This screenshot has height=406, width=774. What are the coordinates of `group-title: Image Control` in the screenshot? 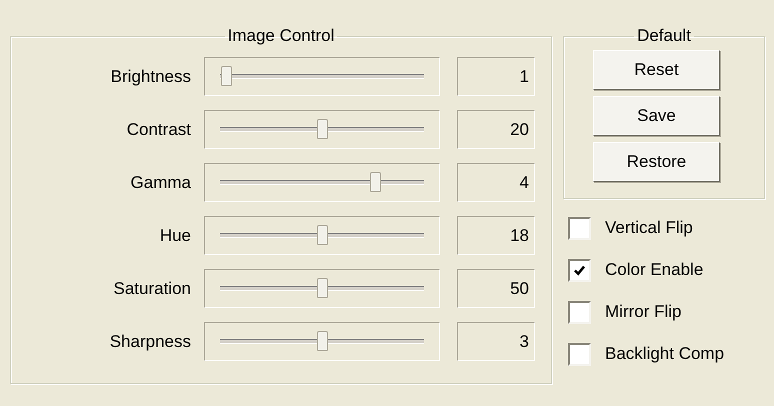 It's located at (281, 36).